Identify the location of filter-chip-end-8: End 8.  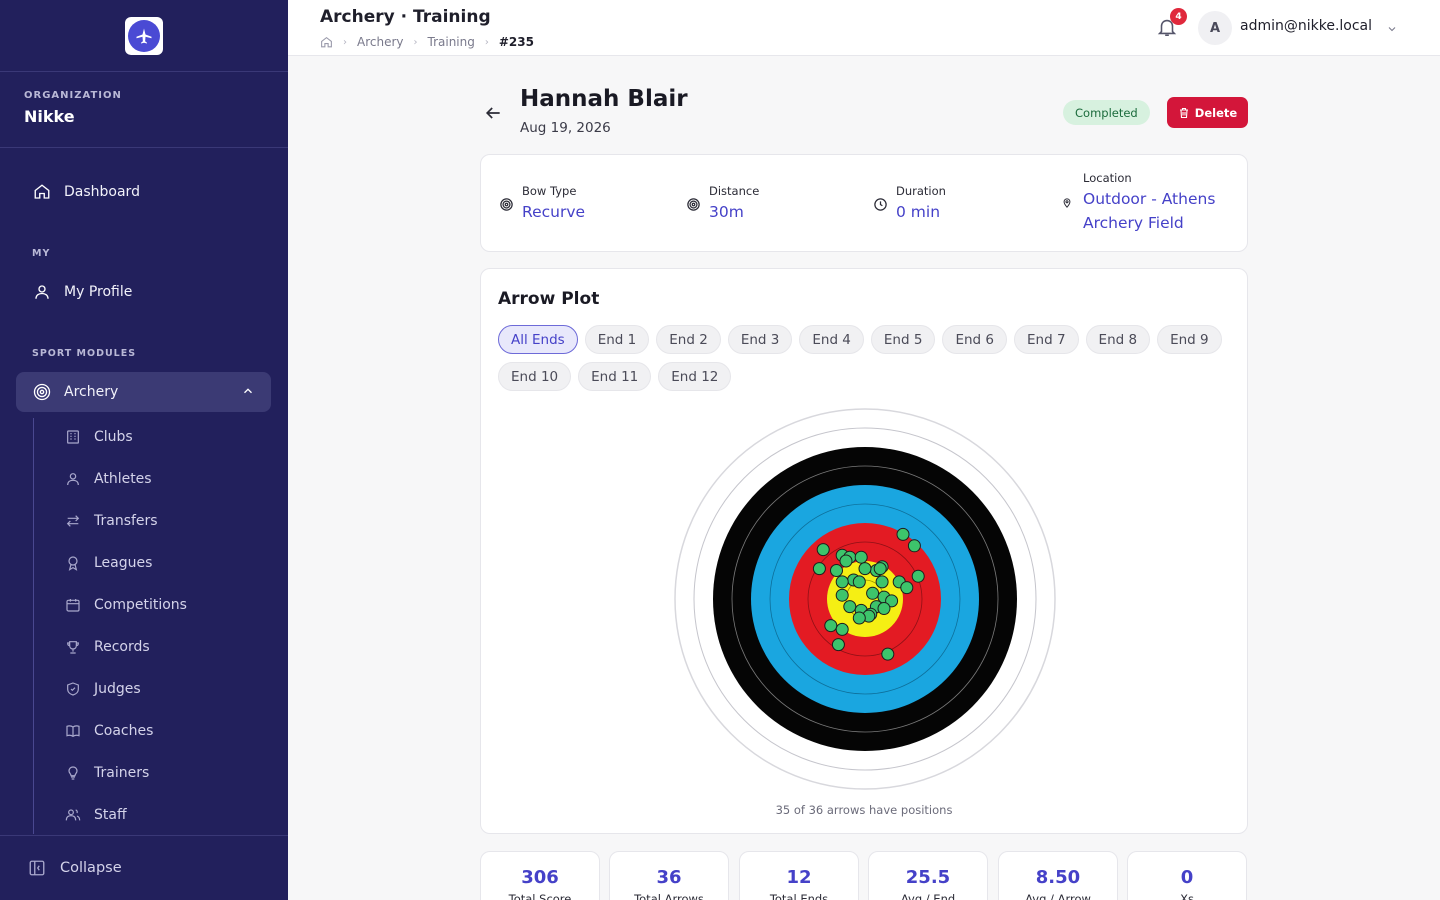
(1118, 339).